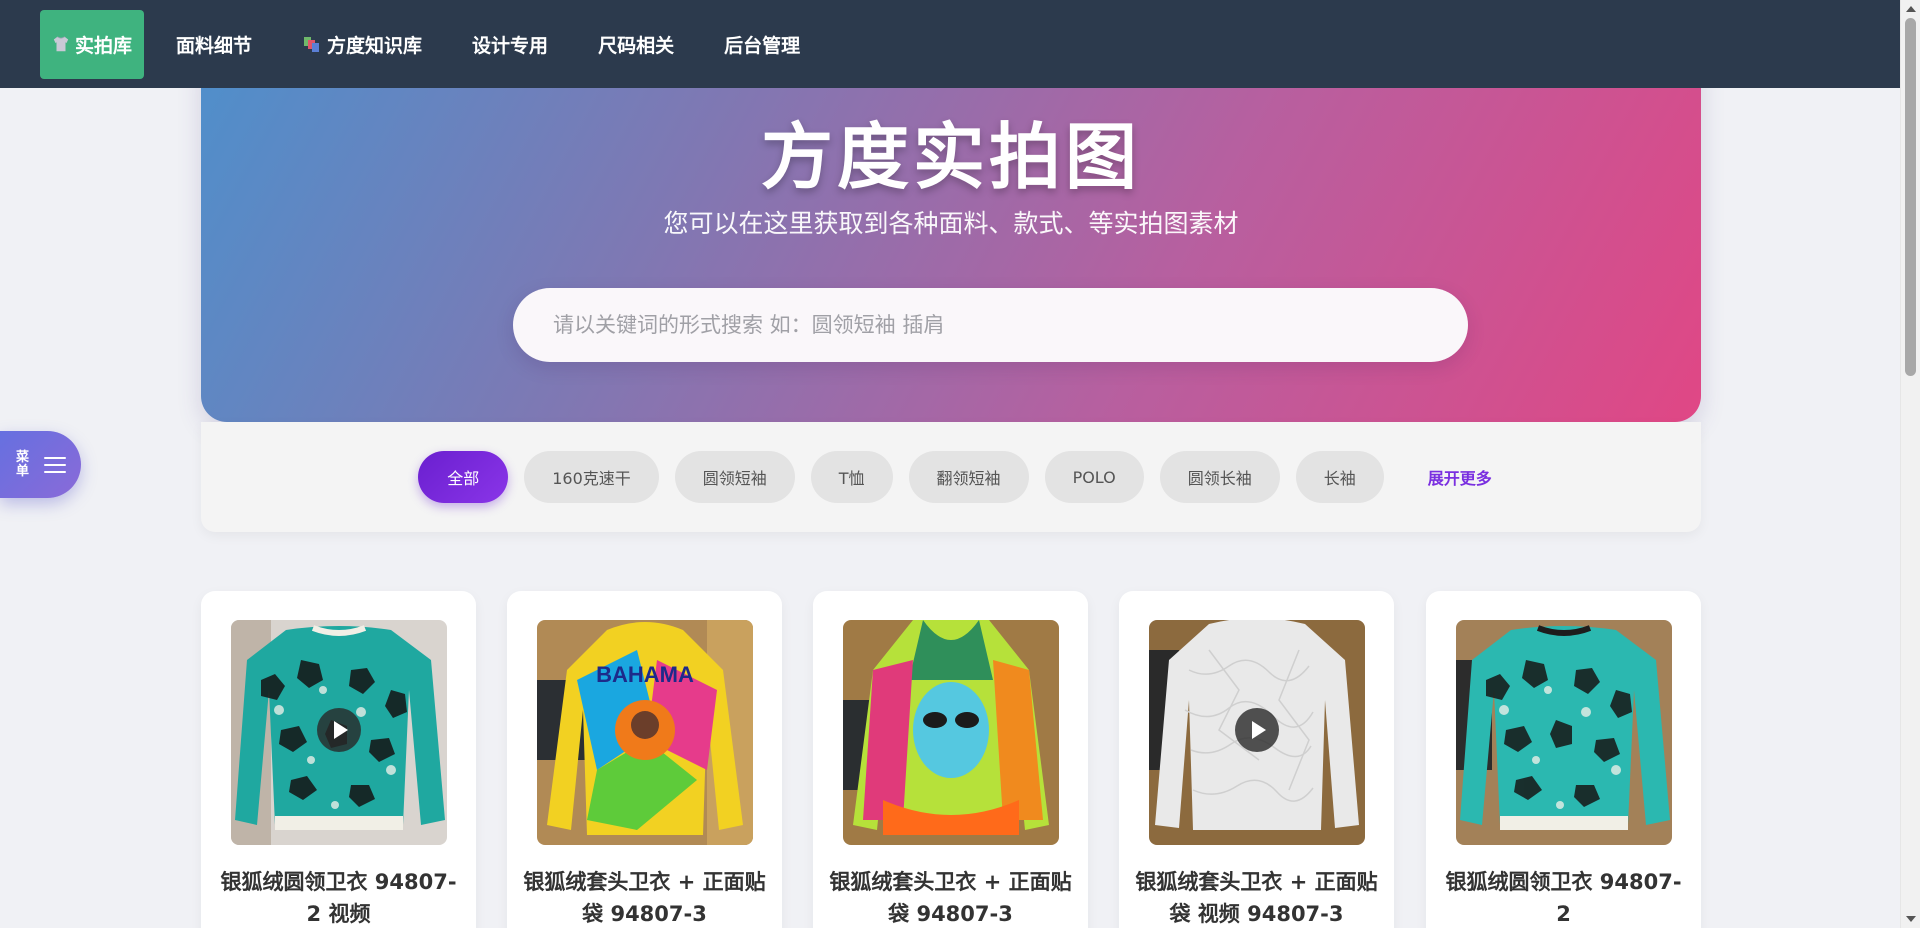  Describe the element at coordinates (312, 44) in the screenshot. I see `books-icon` at that location.